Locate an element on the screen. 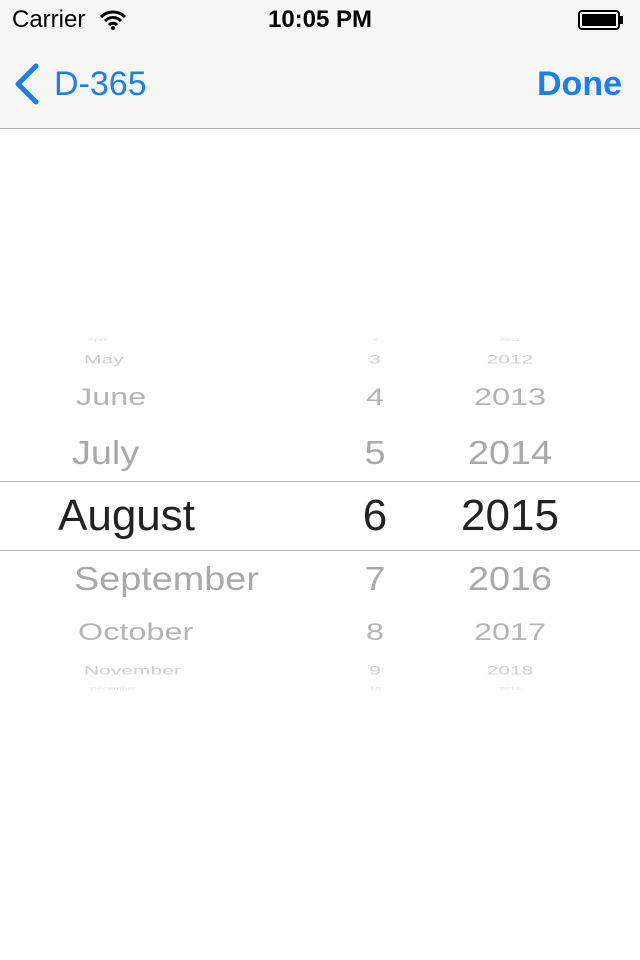 This screenshot has height=960, width=640. back-button-label: D-365 is located at coordinates (100, 84).